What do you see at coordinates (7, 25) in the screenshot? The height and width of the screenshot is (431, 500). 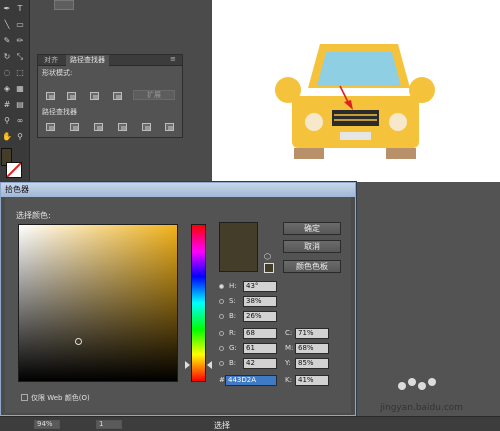 I see `line-tool-icon: ╲` at bounding box center [7, 25].